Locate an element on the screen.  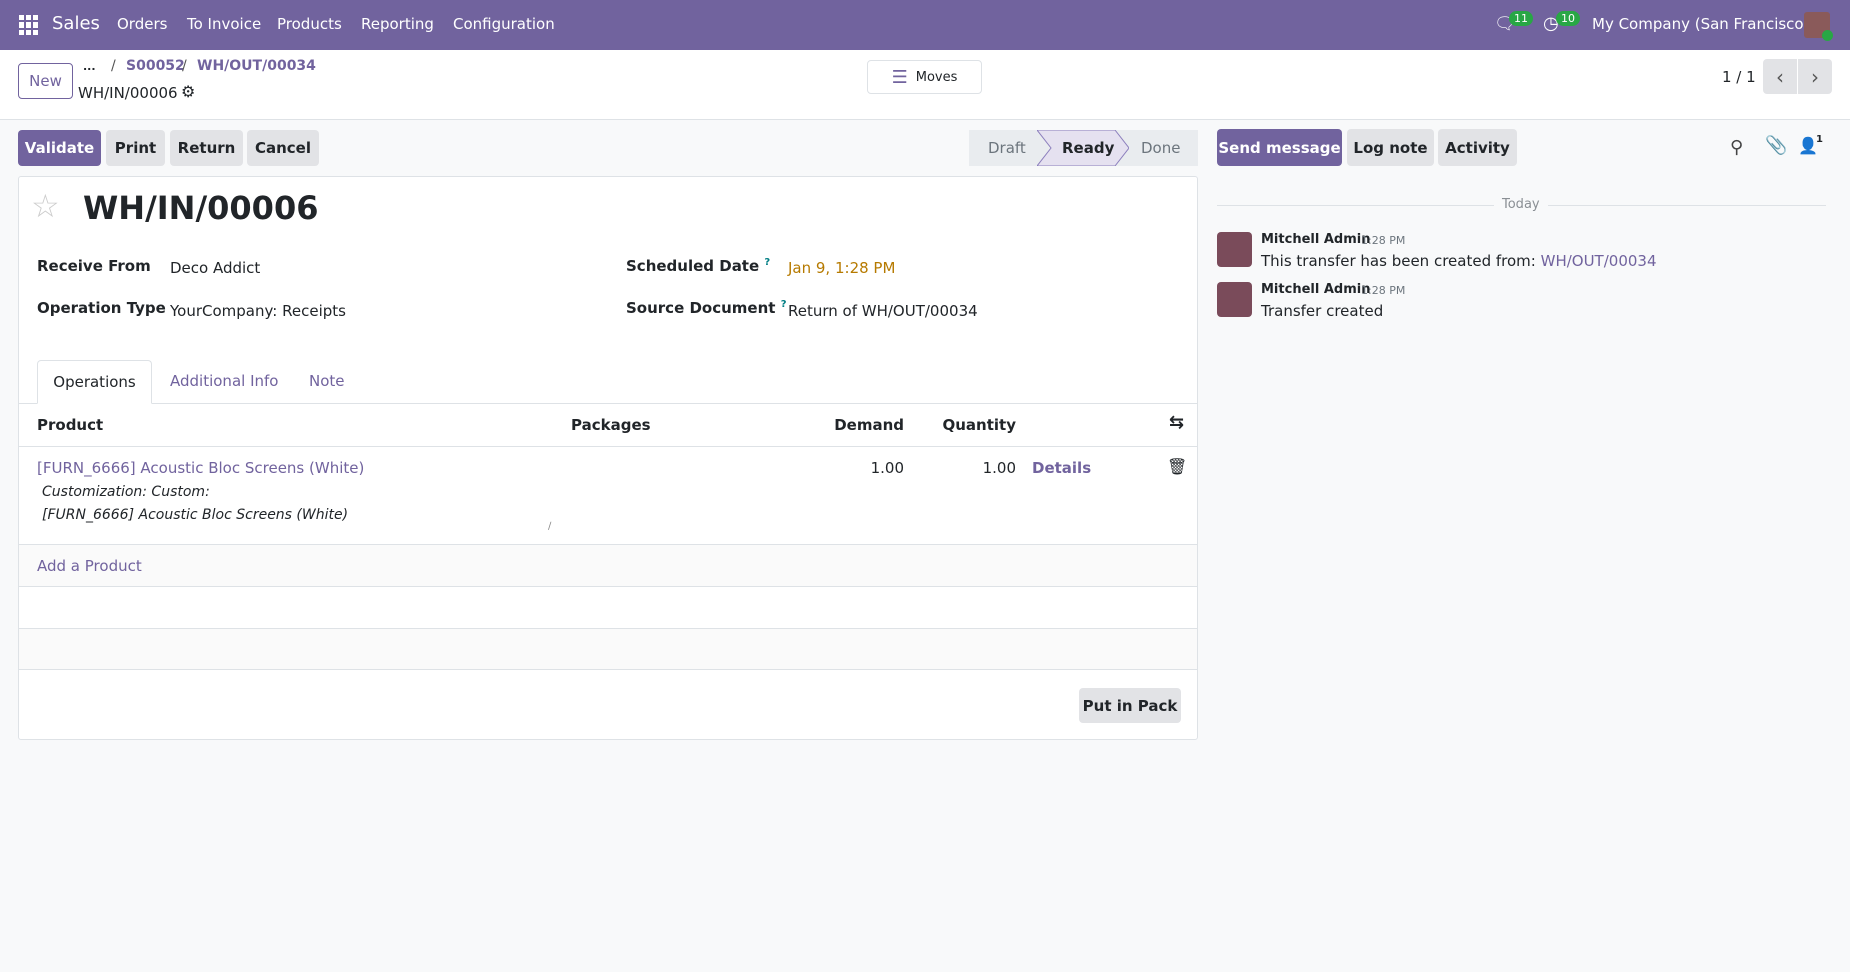
search-icon: ⚲ is located at coordinates (1736, 147).